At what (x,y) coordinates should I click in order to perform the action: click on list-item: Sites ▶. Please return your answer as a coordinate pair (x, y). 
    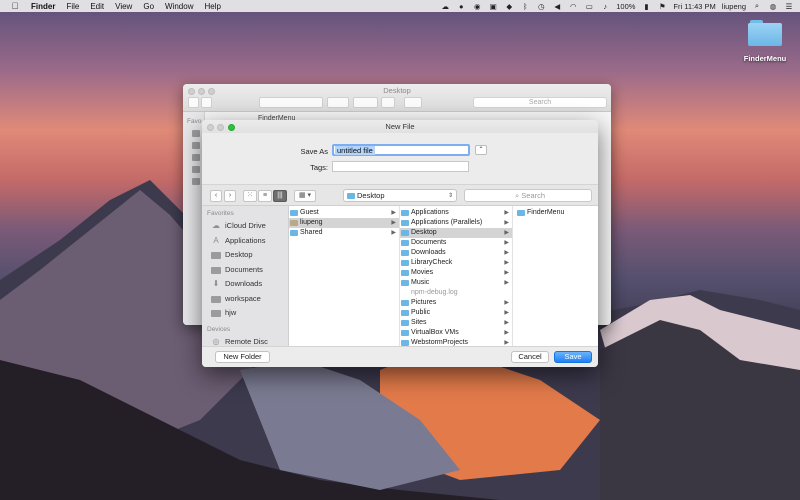
    Looking at the image, I should click on (456, 323).